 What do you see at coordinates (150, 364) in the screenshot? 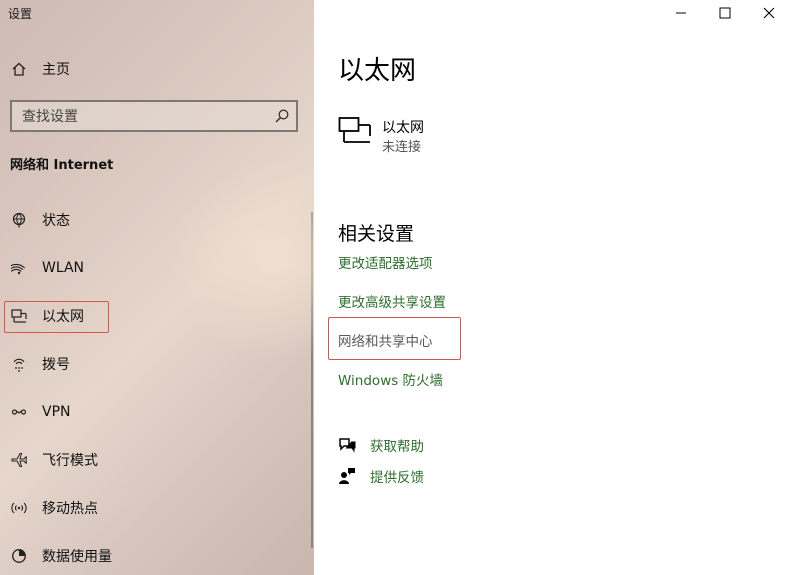
I see `sidebar-item-dialup: 拨号` at bounding box center [150, 364].